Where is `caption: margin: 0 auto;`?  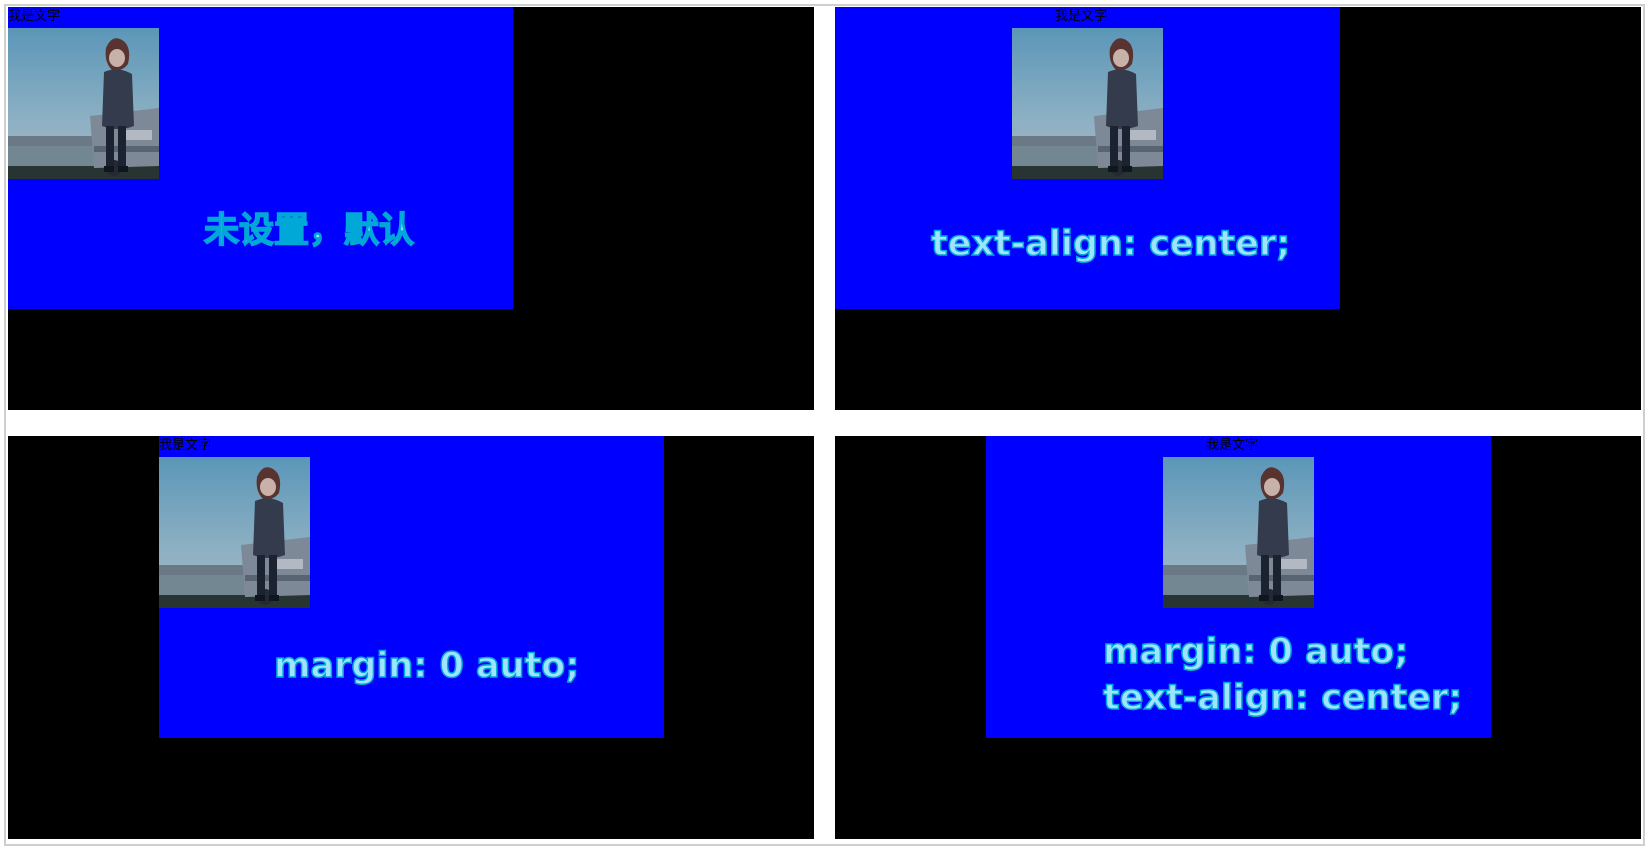
caption: margin: 0 auto; is located at coordinates (426, 666).